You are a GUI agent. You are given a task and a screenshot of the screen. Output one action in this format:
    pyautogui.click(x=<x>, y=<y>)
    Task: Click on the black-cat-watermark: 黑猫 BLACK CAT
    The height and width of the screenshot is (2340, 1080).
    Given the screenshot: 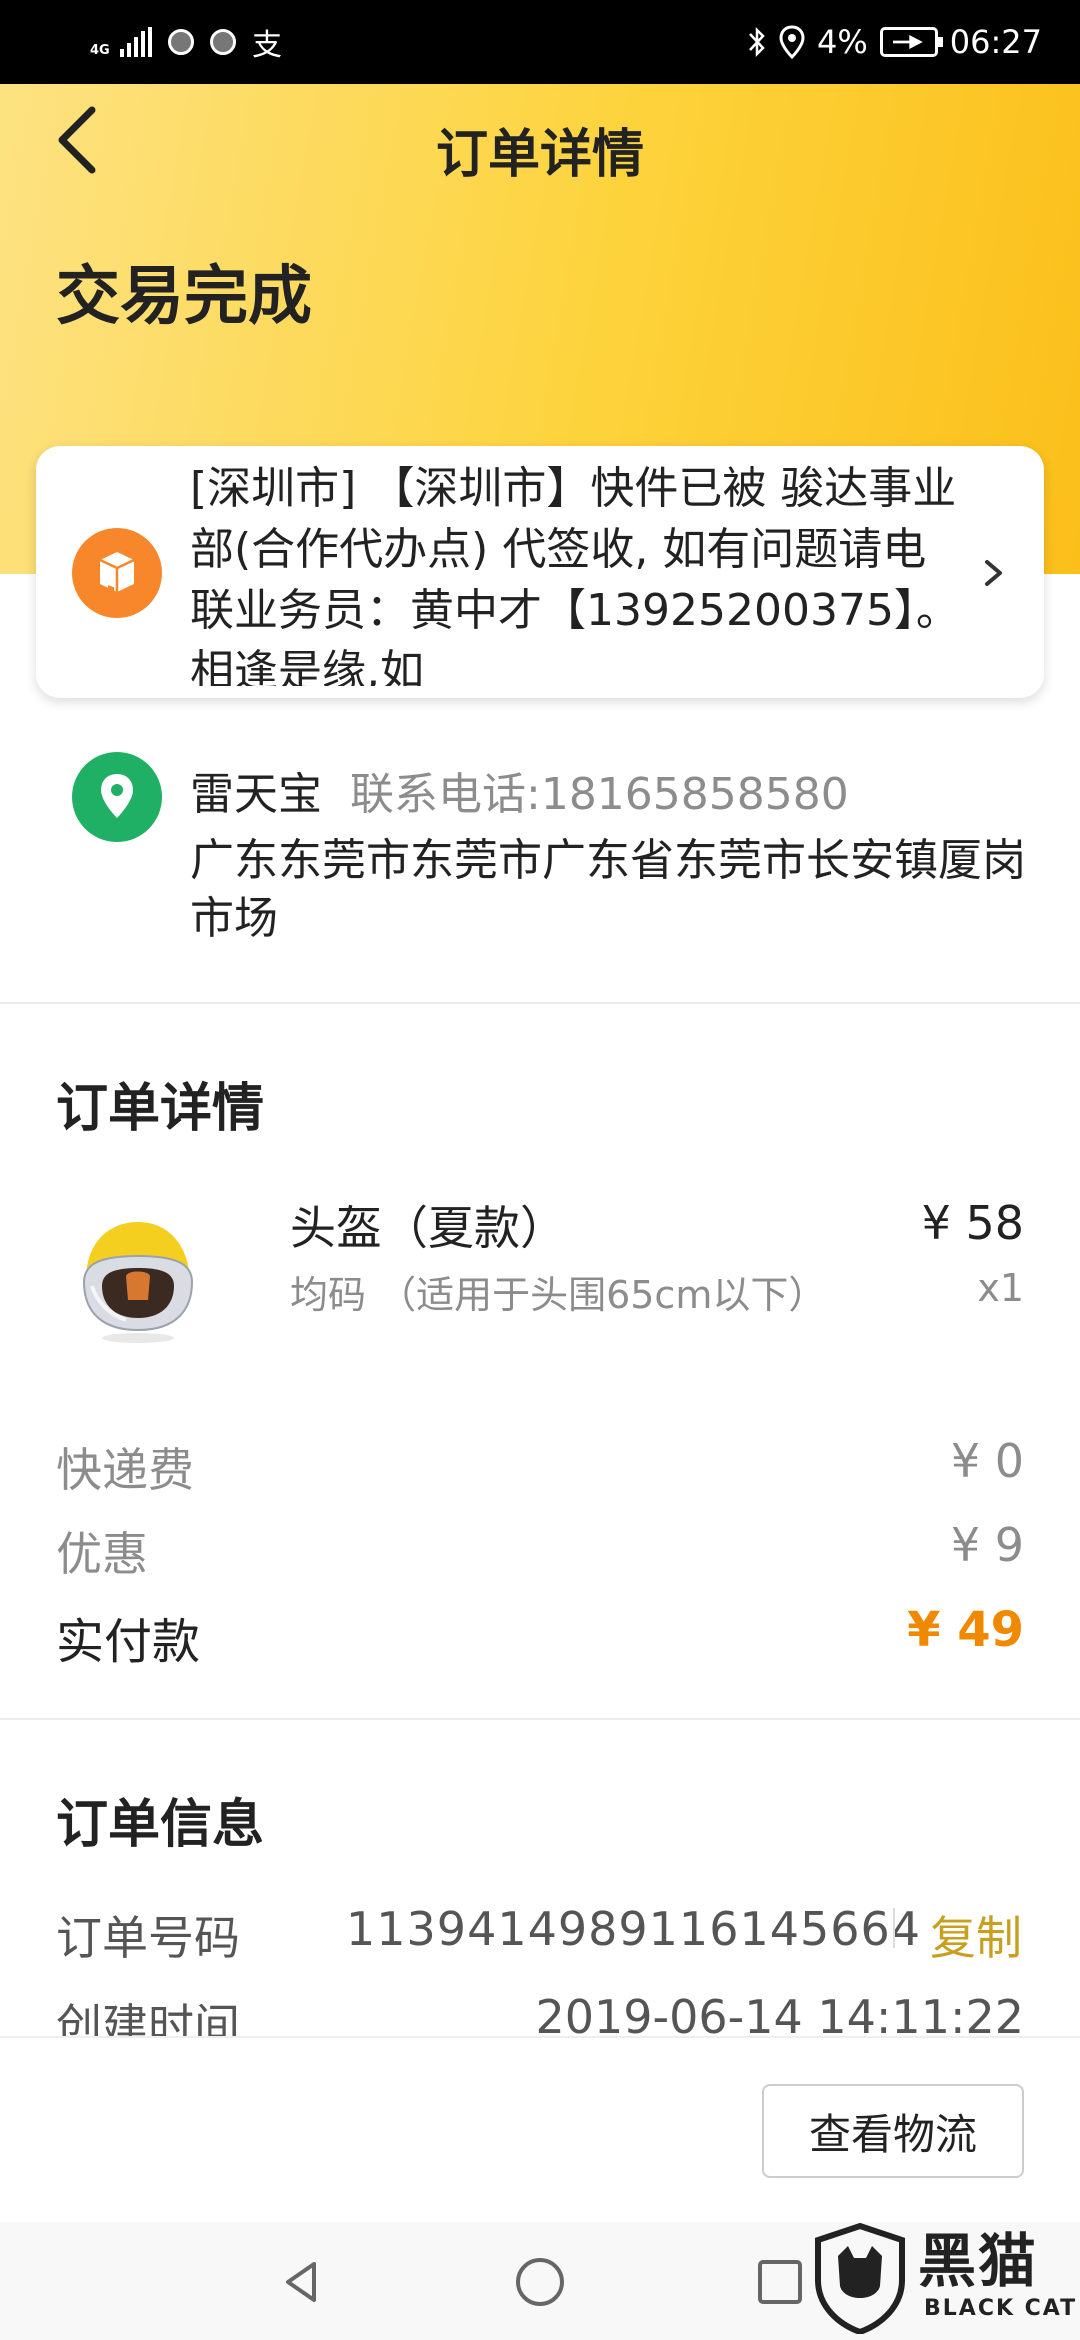 What is the action you would take?
    pyautogui.click(x=940, y=2276)
    